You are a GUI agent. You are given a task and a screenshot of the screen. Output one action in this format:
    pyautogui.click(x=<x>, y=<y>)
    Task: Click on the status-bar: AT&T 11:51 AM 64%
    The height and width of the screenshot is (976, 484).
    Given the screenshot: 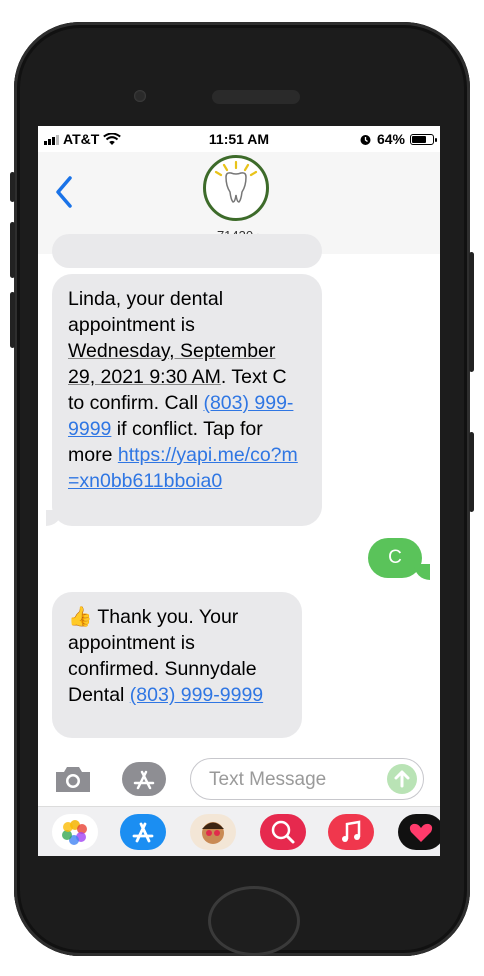 What is the action you would take?
    pyautogui.click(x=239, y=139)
    